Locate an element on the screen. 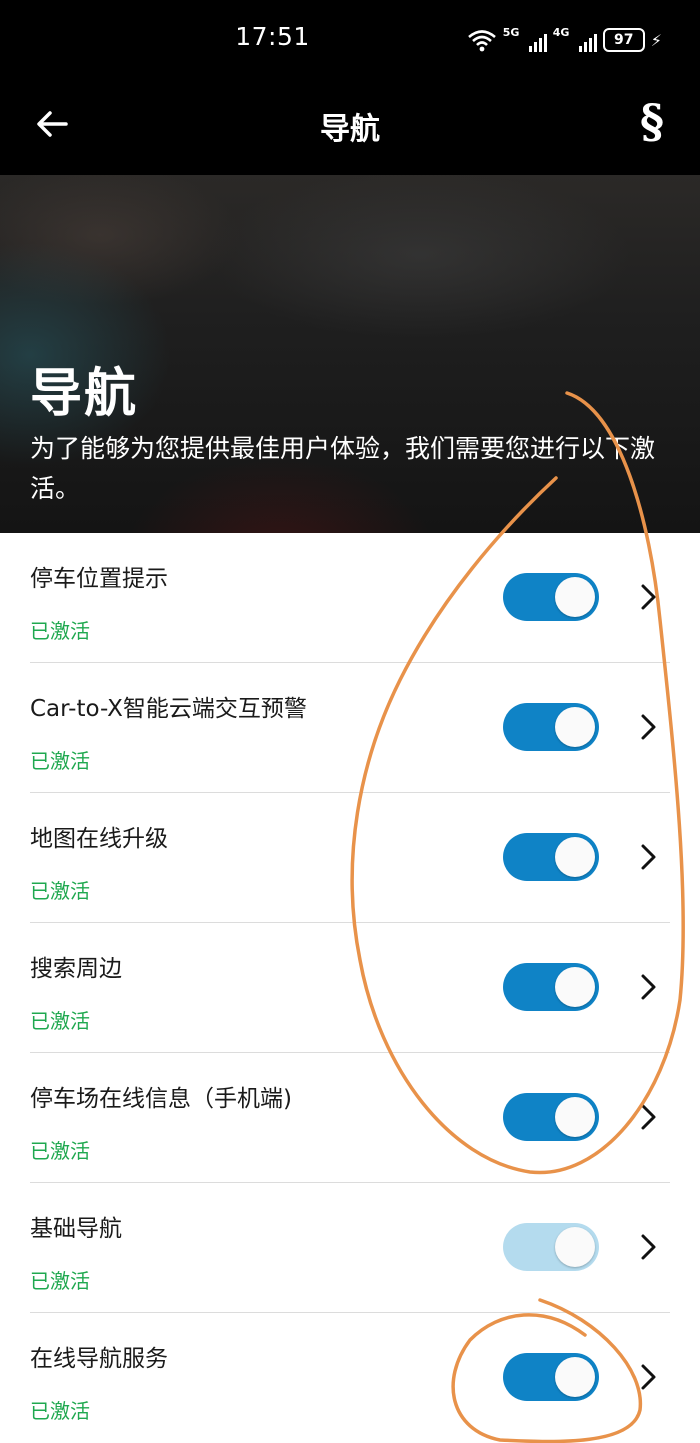  status-icons: 5G 4G 97 ⚡ is located at coordinates (564, 39).